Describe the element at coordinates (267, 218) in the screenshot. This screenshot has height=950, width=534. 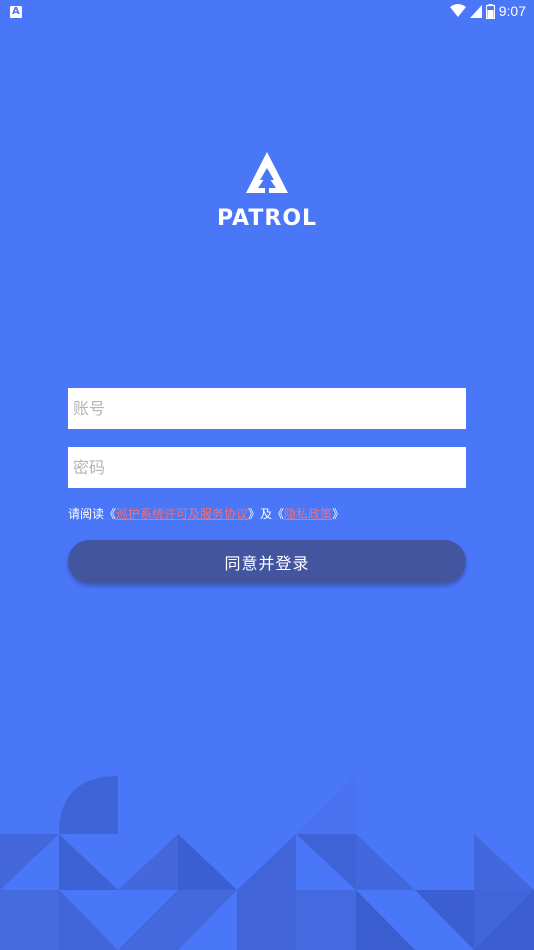
I see `app-name: PATROL` at that location.